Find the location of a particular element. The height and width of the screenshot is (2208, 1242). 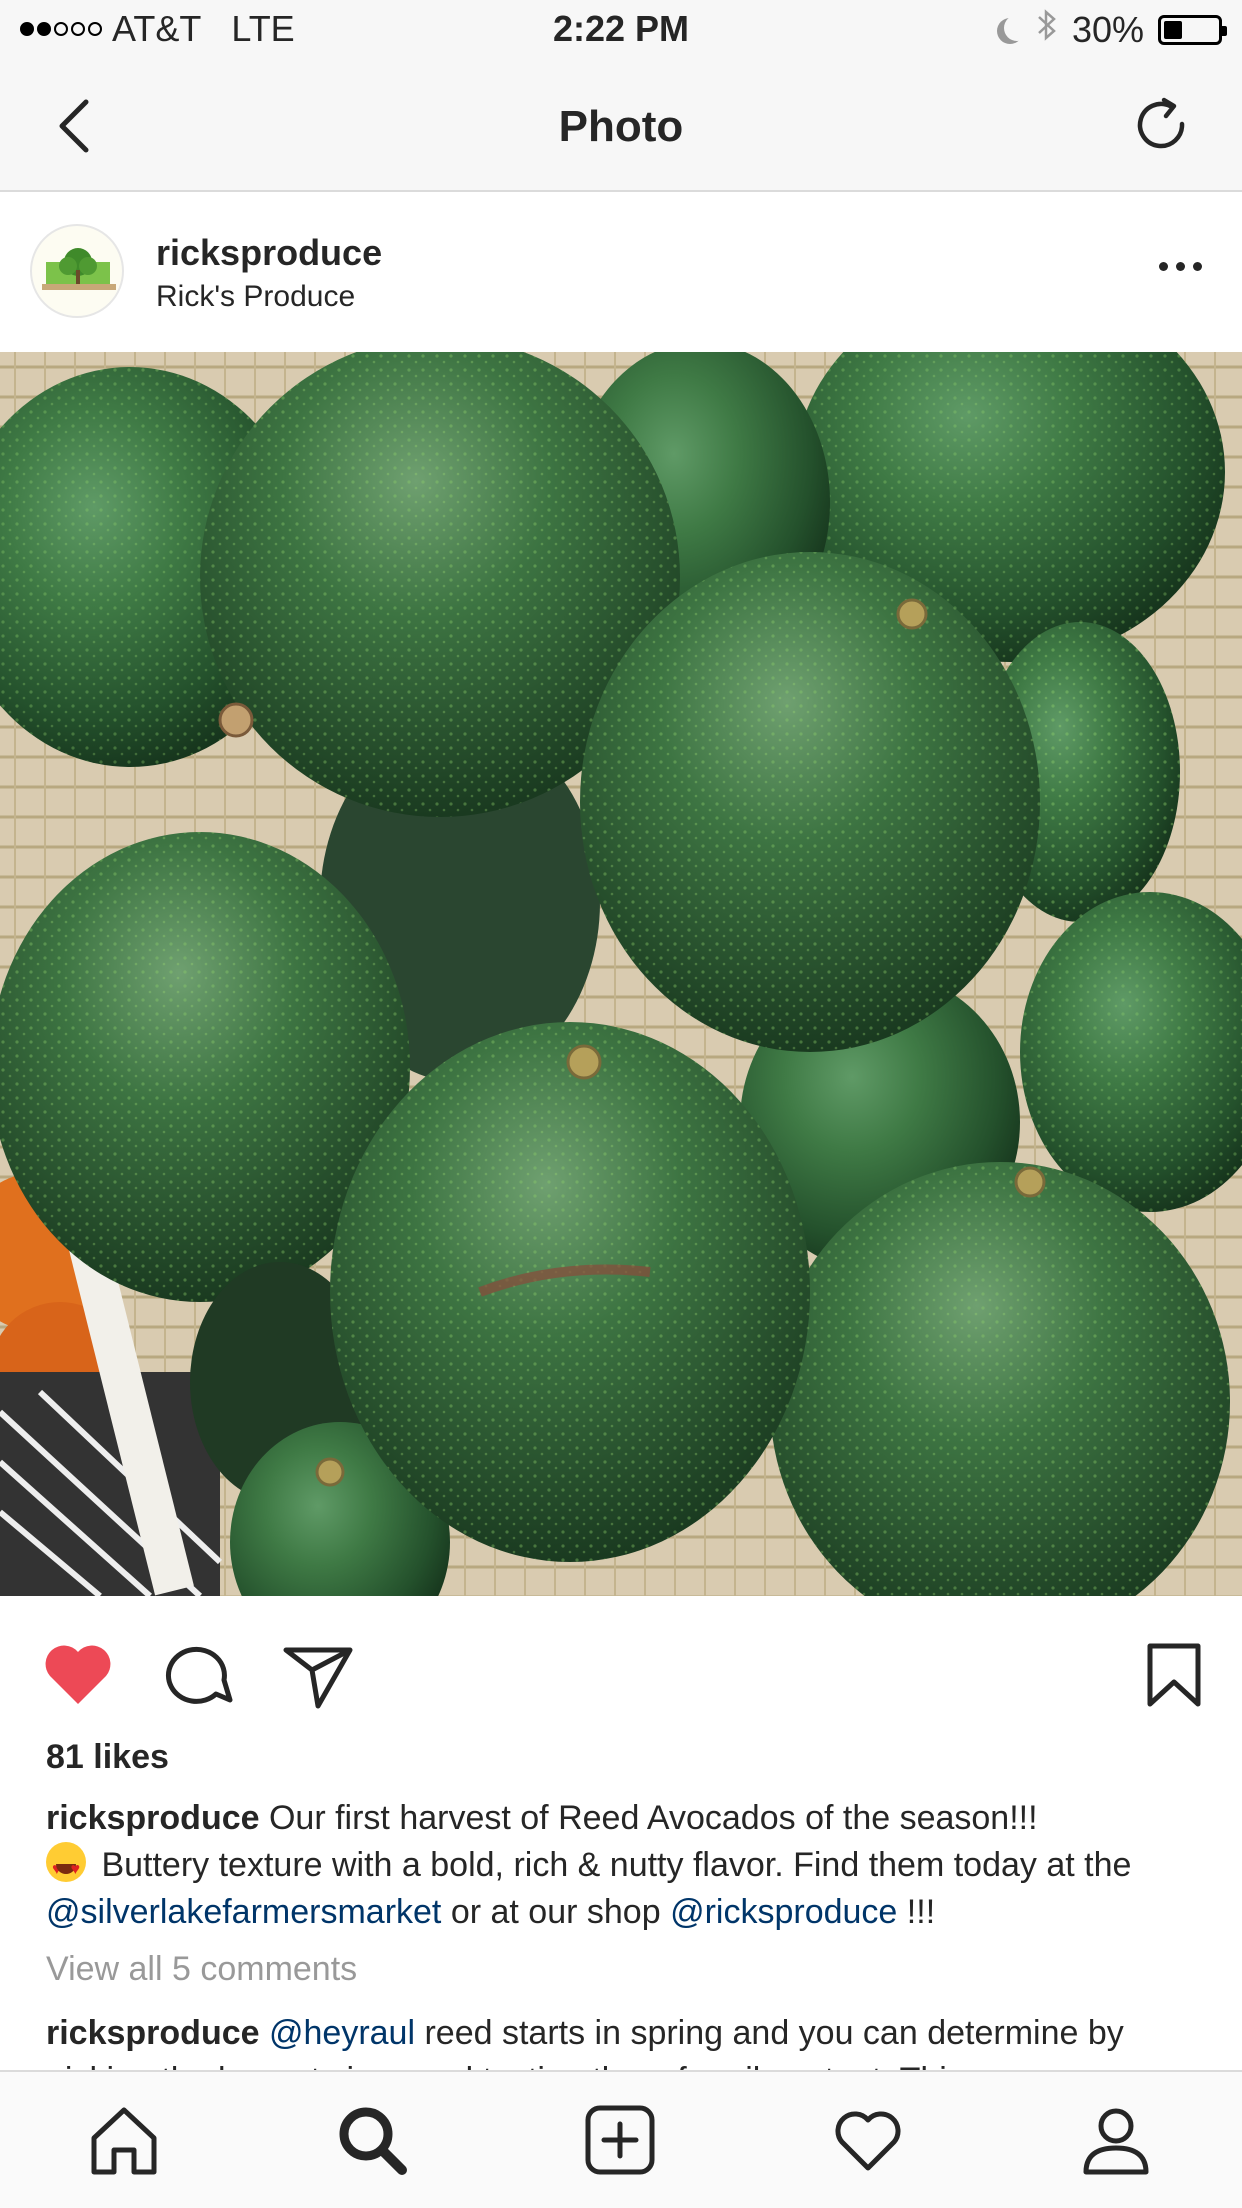

post-username: ricksproduce is located at coordinates (269, 253).